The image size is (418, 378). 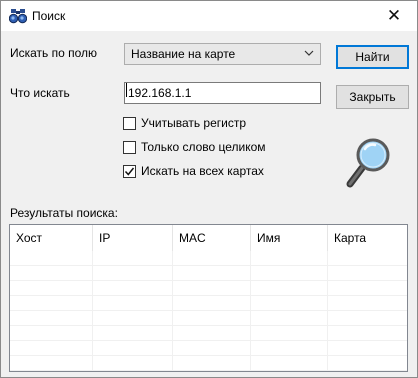 What do you see at coordinates (289, 238) in the screenshot?
I see `column-header-name: Имя` at bounding box center [289, 238].